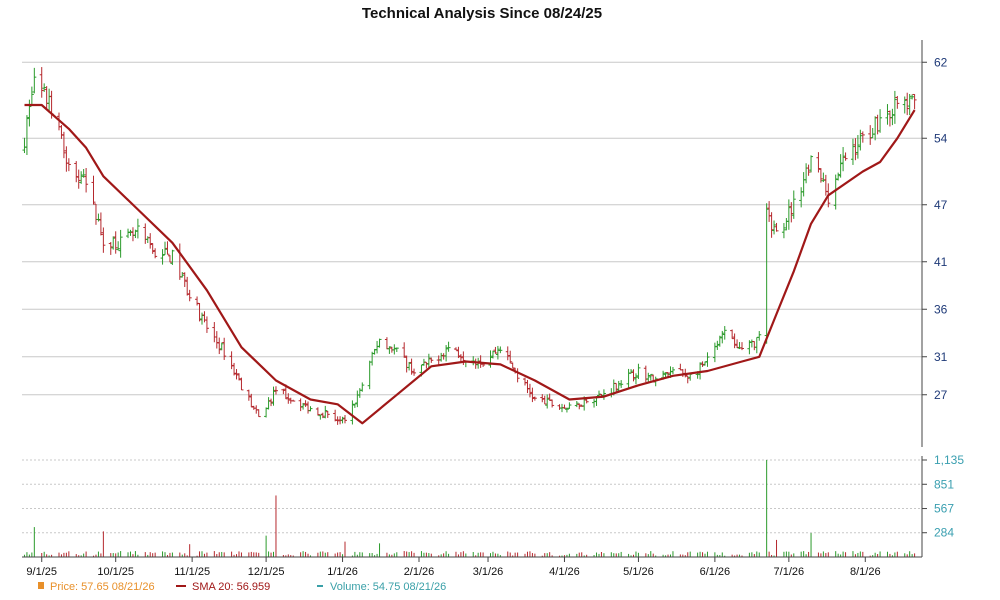  I want to click on volume-tick-label: 1,135, so click(949, 460).